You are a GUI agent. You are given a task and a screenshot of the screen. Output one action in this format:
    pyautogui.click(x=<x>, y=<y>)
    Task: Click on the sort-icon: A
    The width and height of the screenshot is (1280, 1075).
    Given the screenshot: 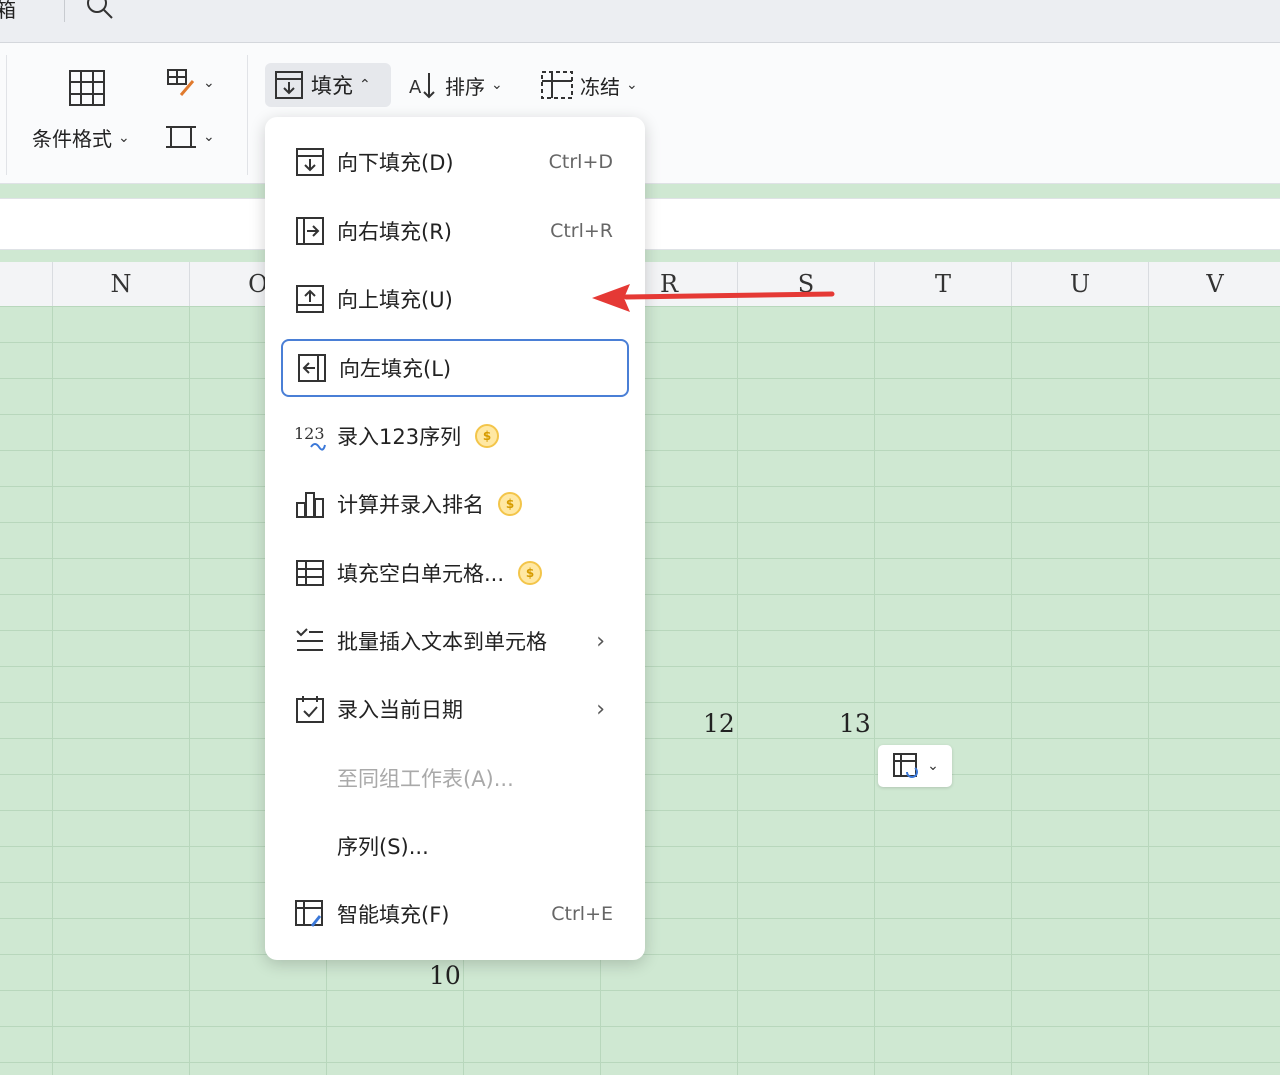 What is the action you would take?
    pyautogui.click(x=422, y=86)
    